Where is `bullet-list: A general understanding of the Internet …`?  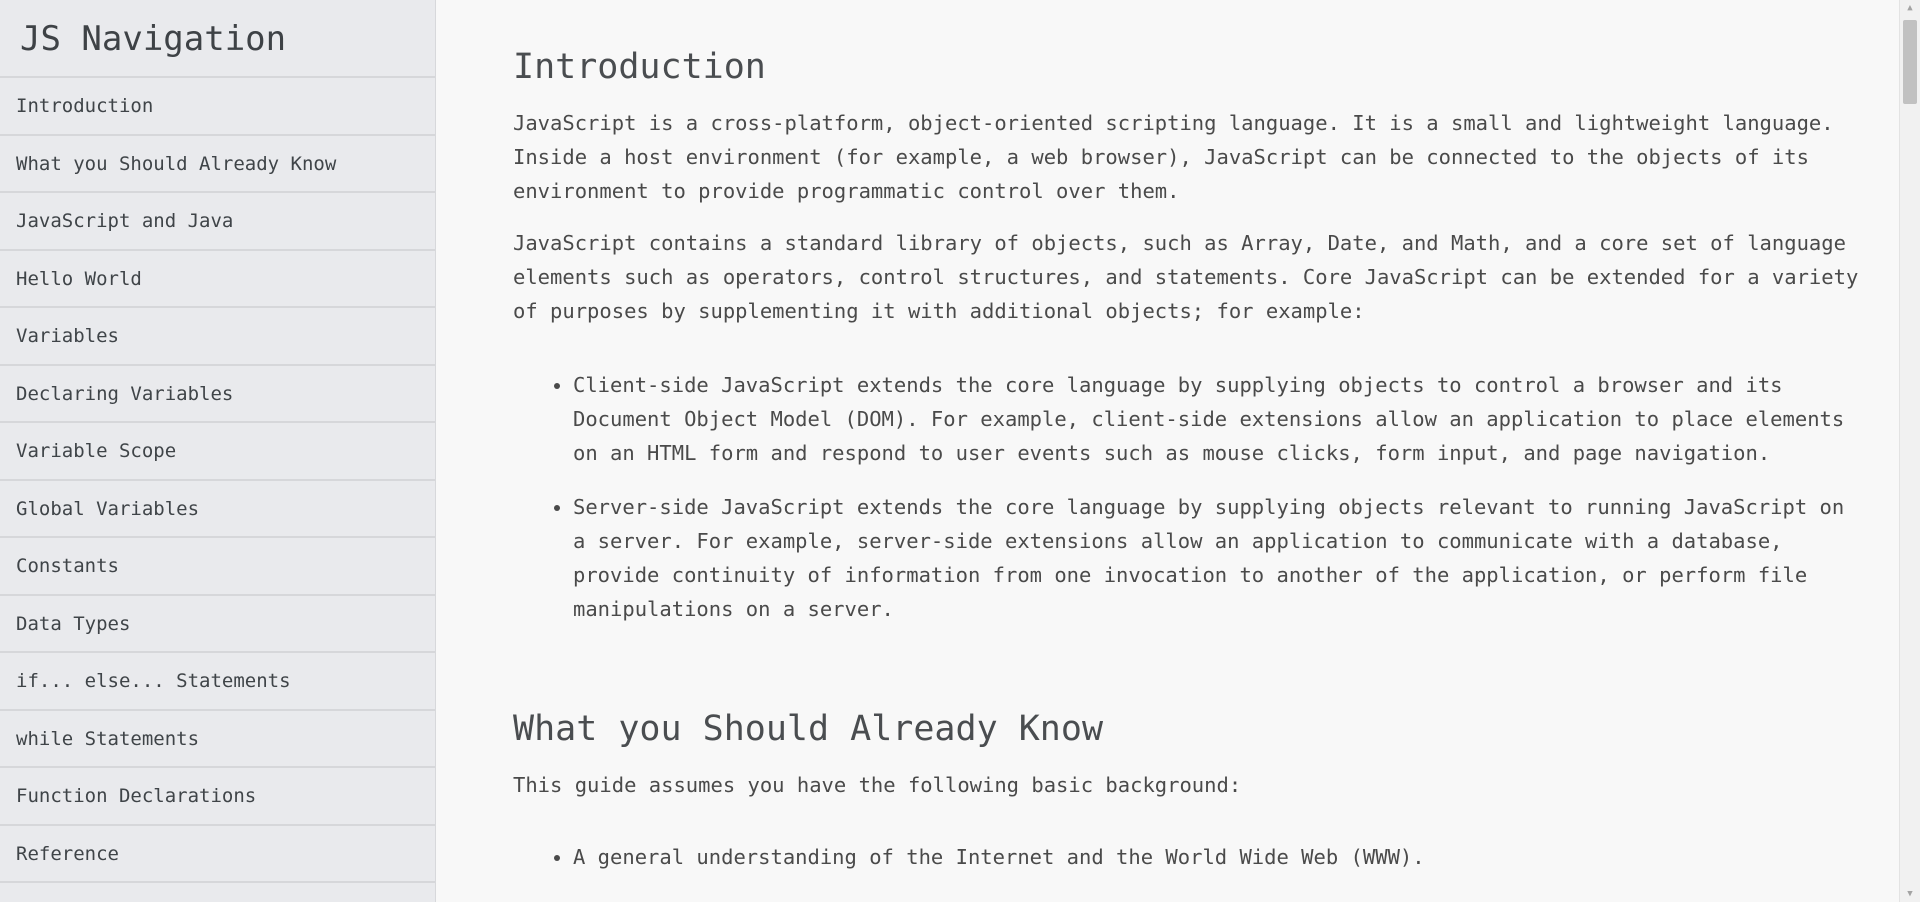
bullet-list: A general understanding of the Internet … is located at coordinates (1190, 871).